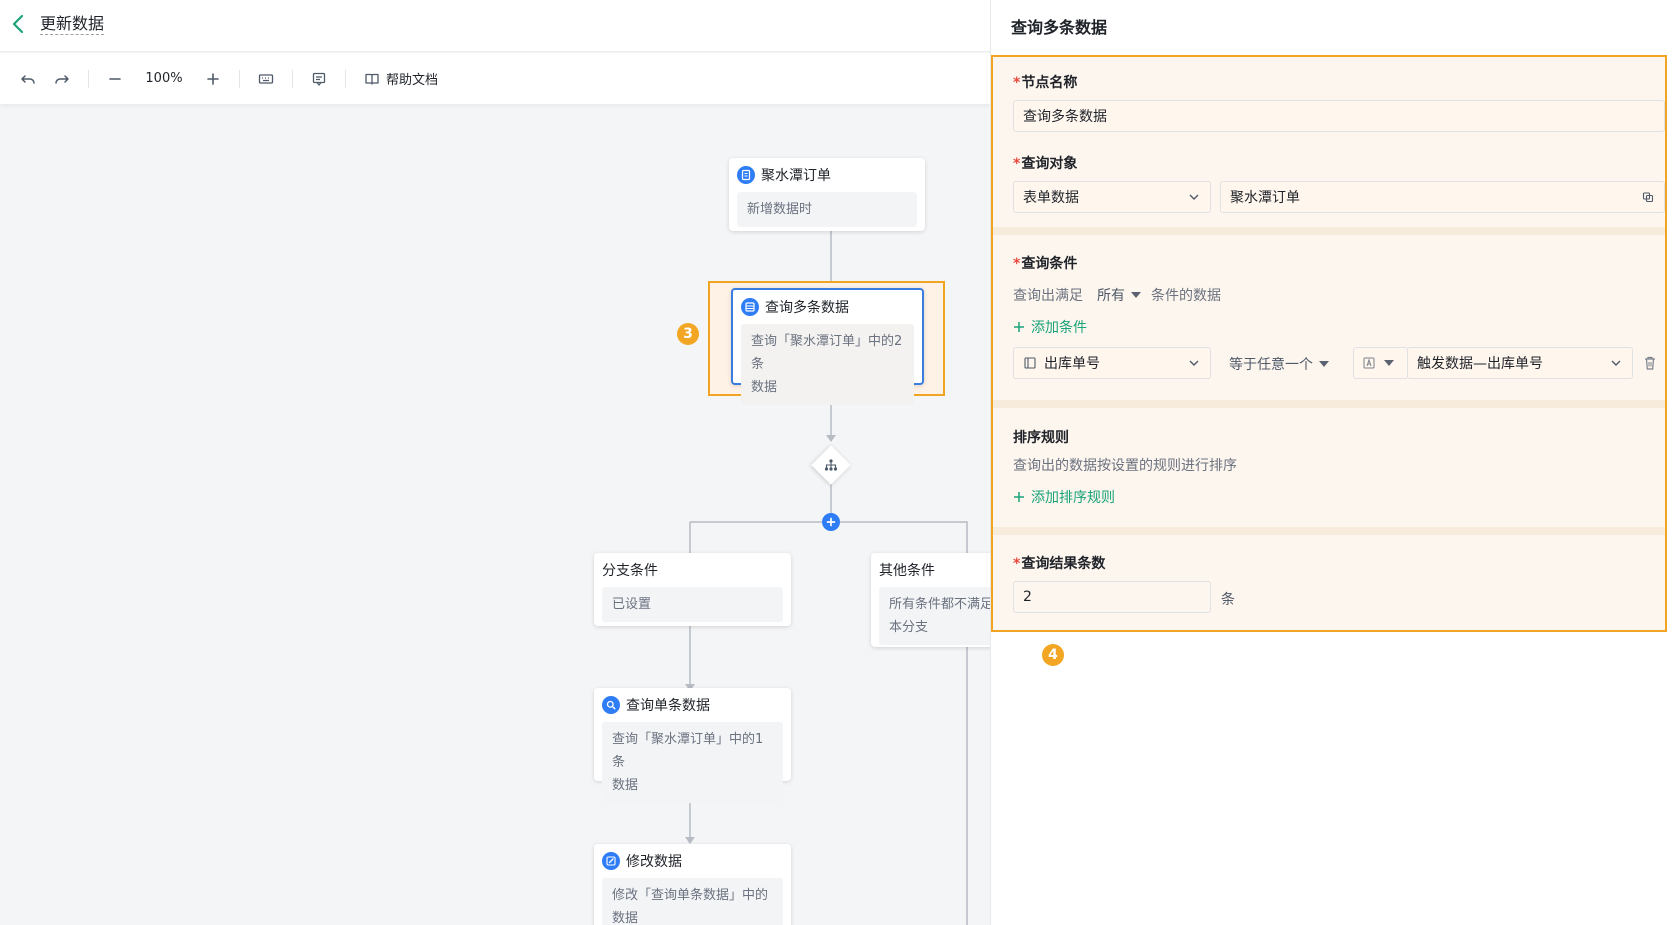 The width and height of the screenshot is (1678, 925). I want to click on minimap-button, so click(319, 79).